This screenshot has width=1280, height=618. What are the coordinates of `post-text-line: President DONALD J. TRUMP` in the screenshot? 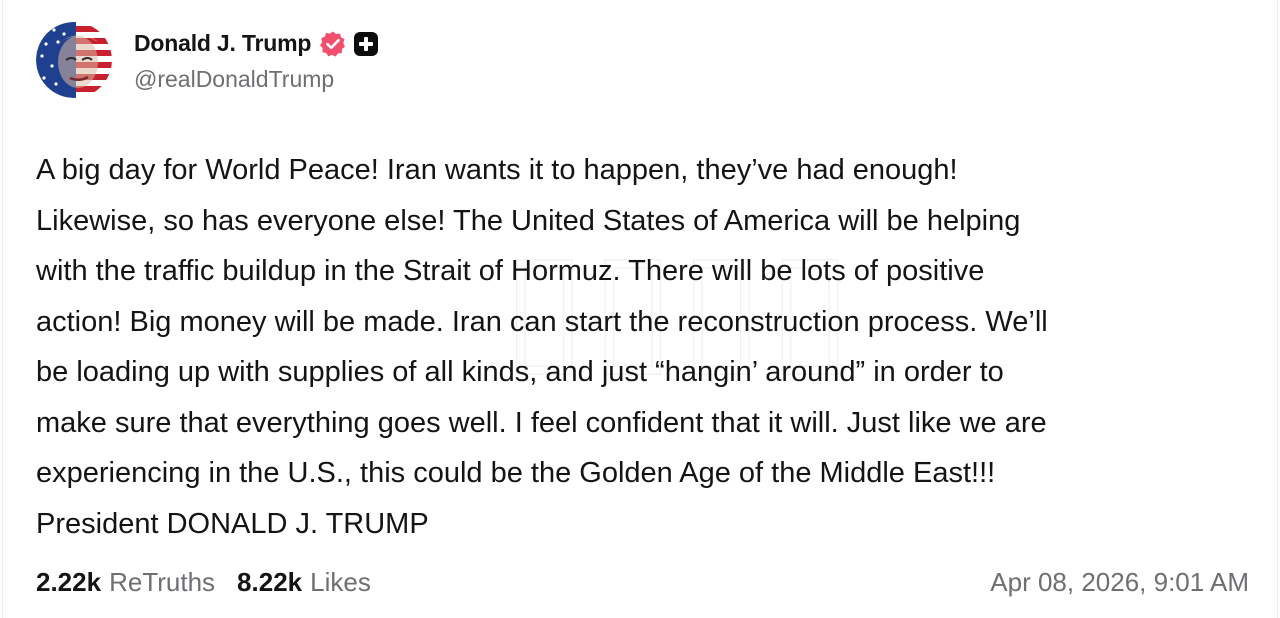 It's located at (232, 523).